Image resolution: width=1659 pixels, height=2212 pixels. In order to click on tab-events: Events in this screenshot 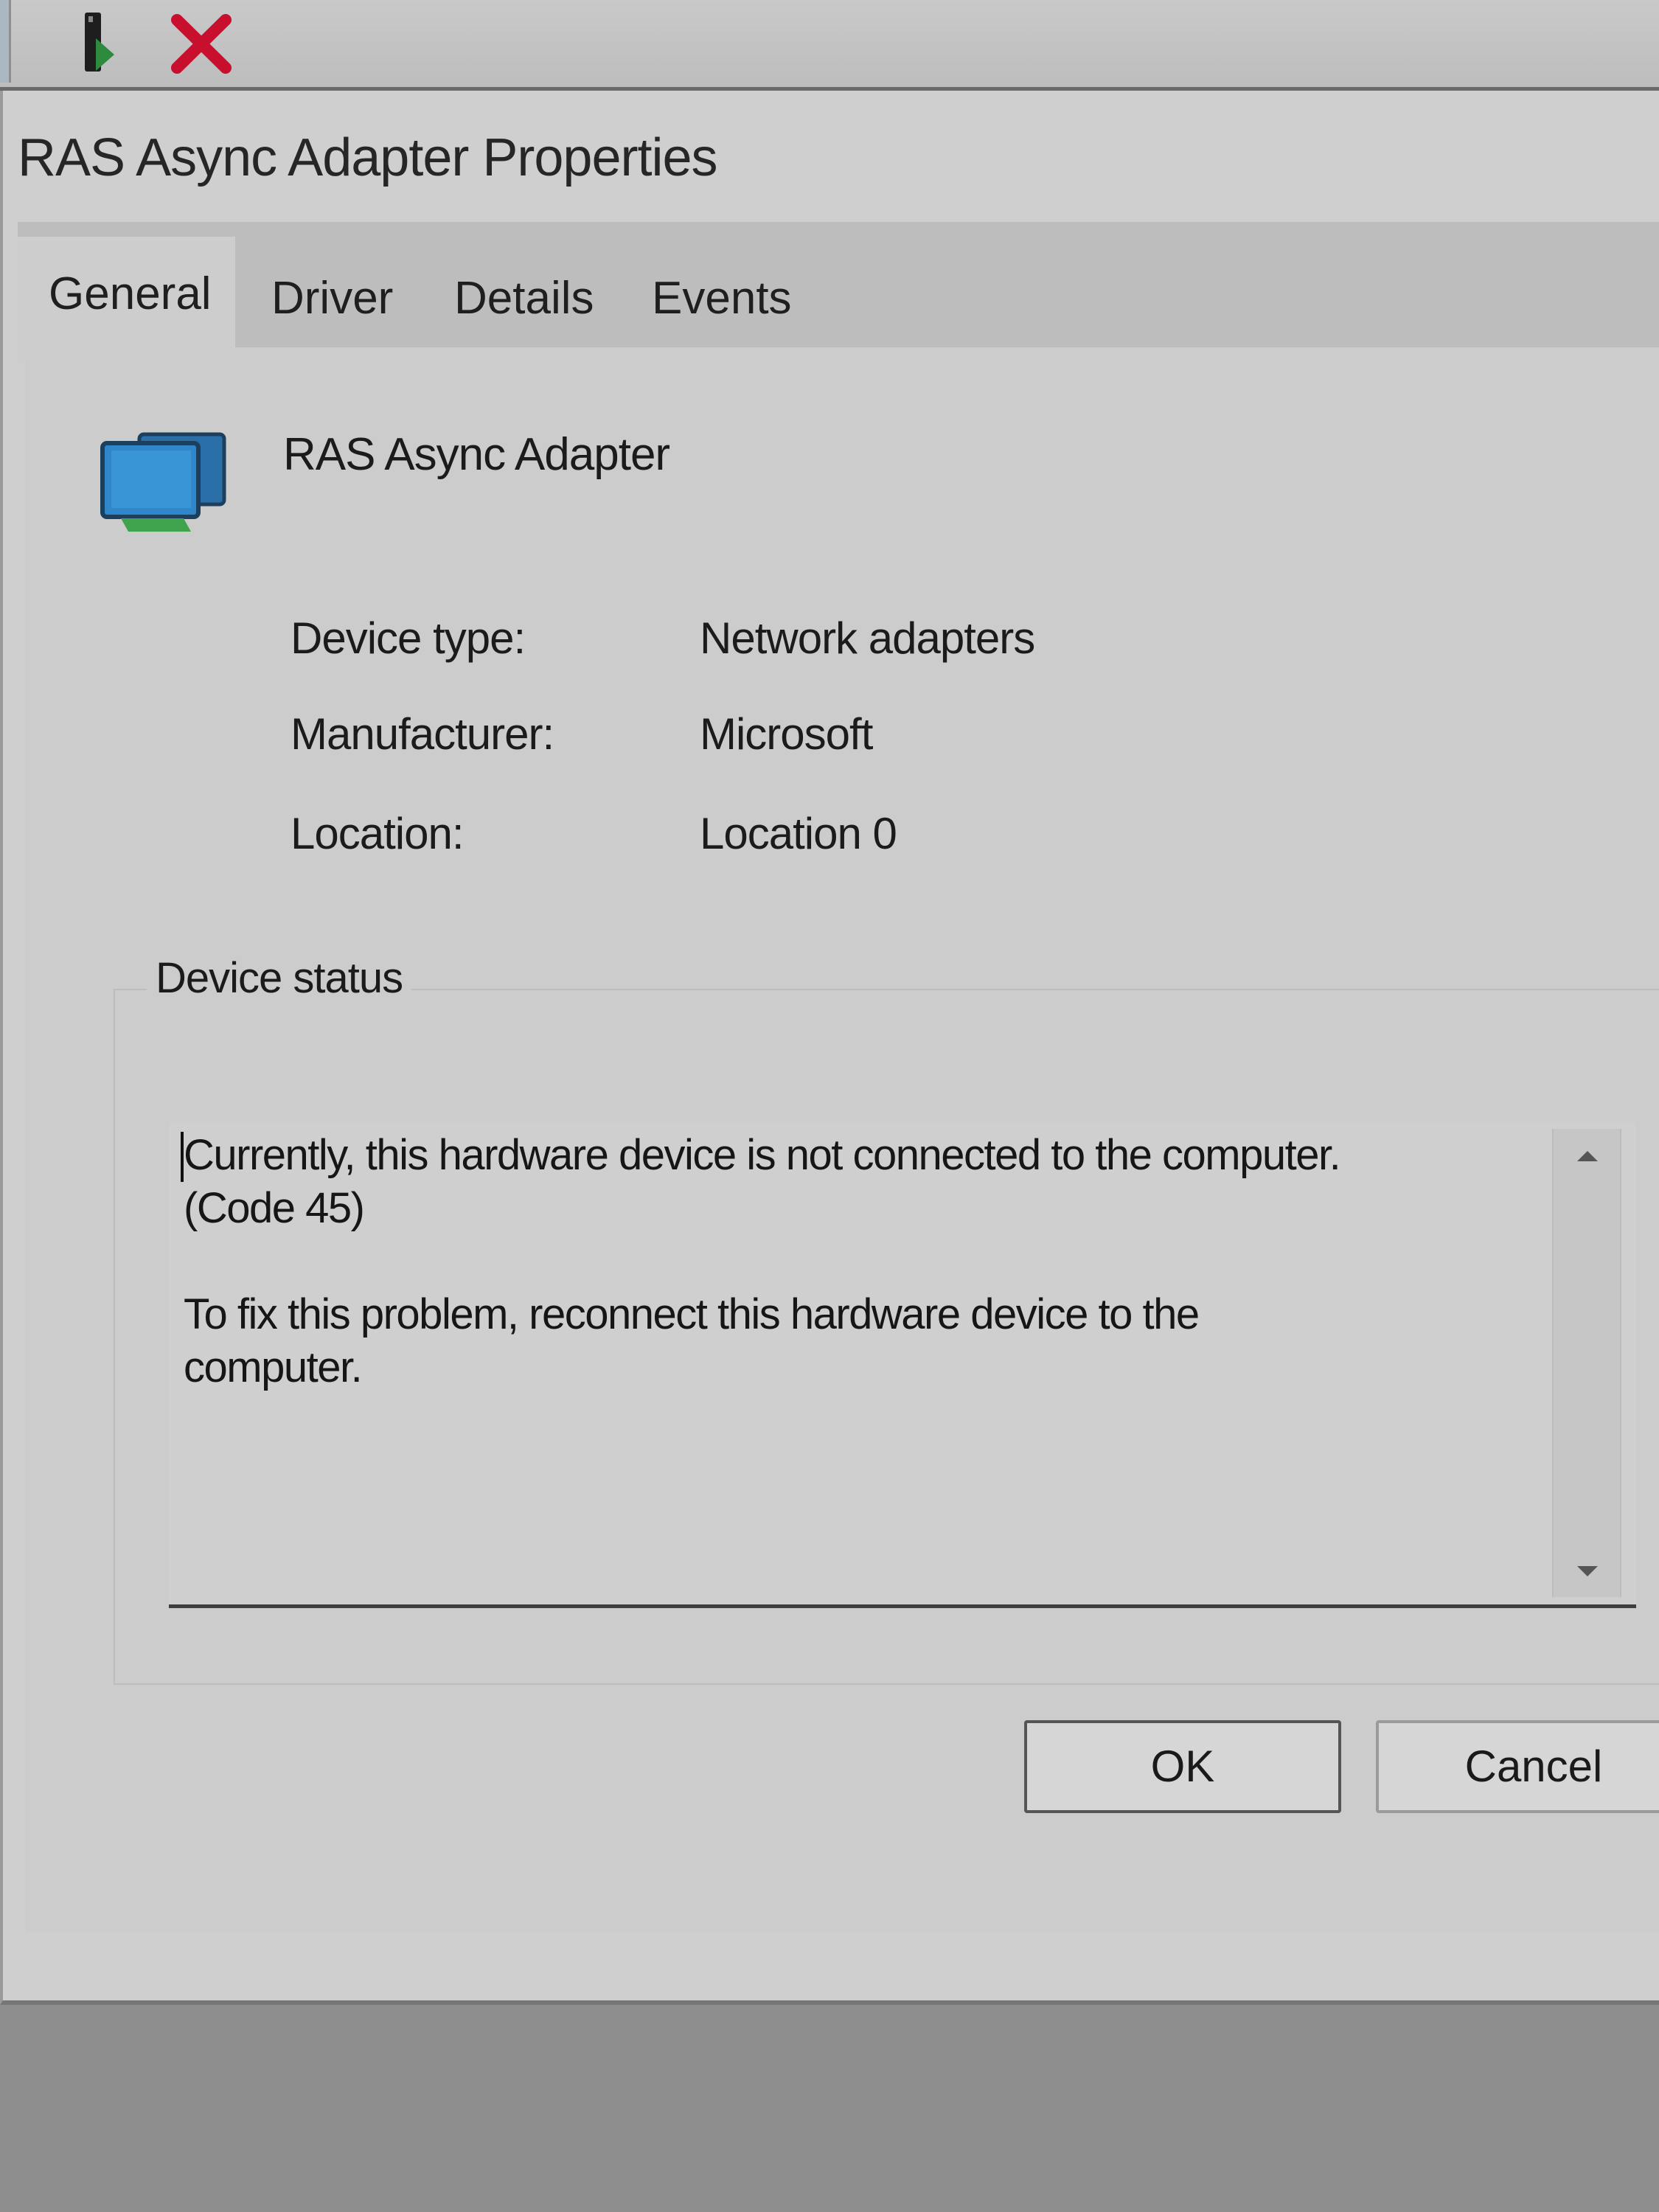, I will do `click(722, 298)`.